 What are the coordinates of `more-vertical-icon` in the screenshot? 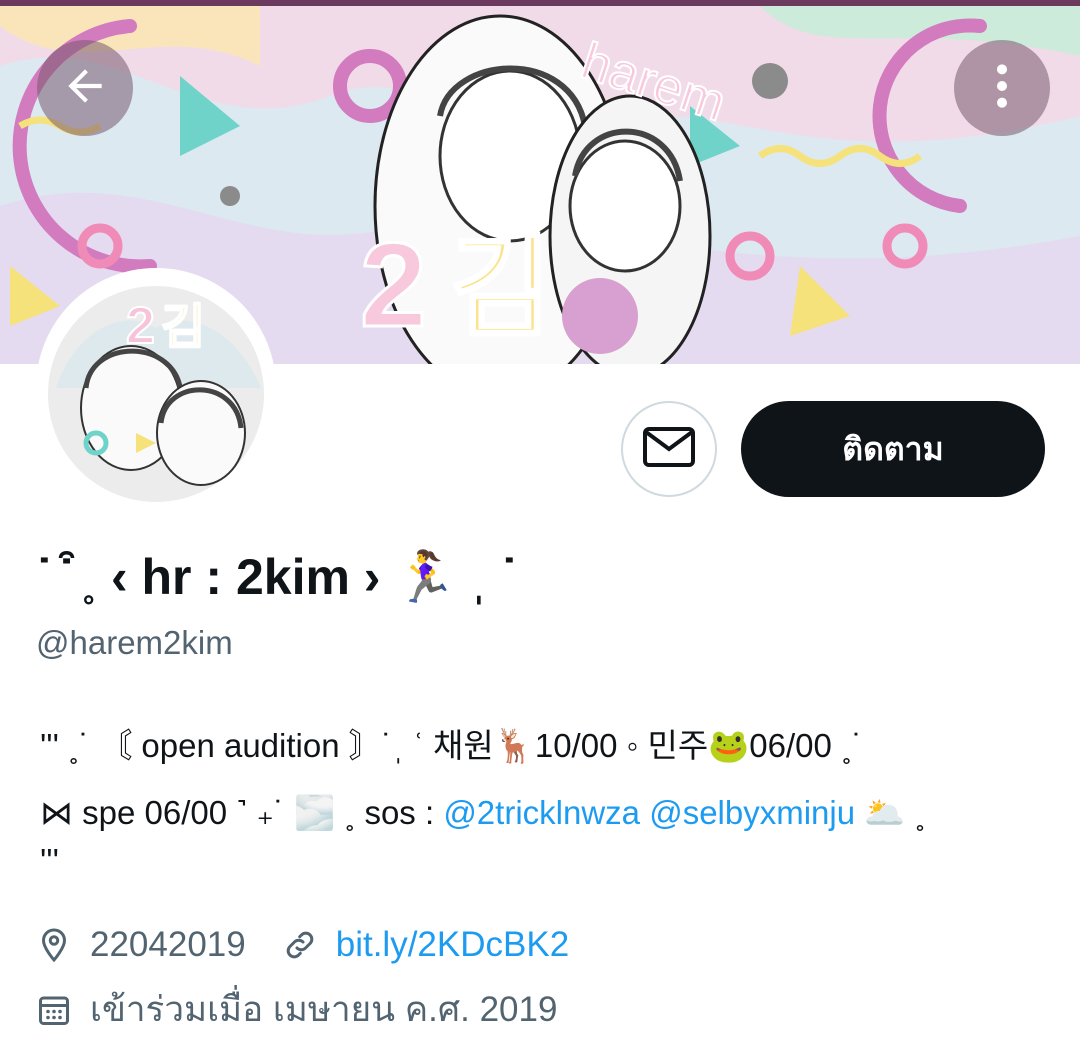 It's located at (1002, 88).